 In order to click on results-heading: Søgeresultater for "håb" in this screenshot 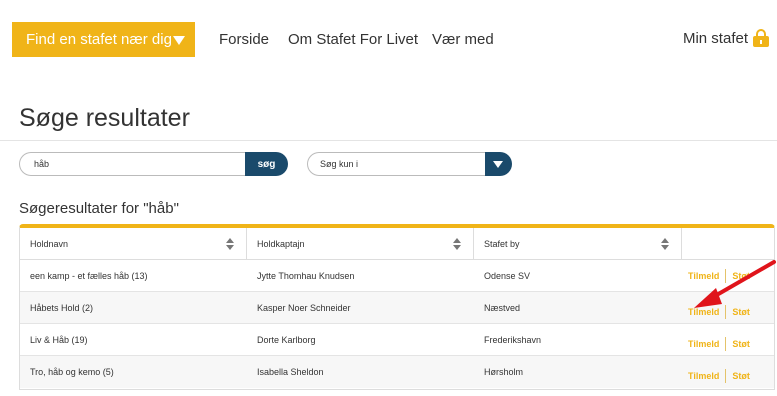, I will do `click(99, 208)`.